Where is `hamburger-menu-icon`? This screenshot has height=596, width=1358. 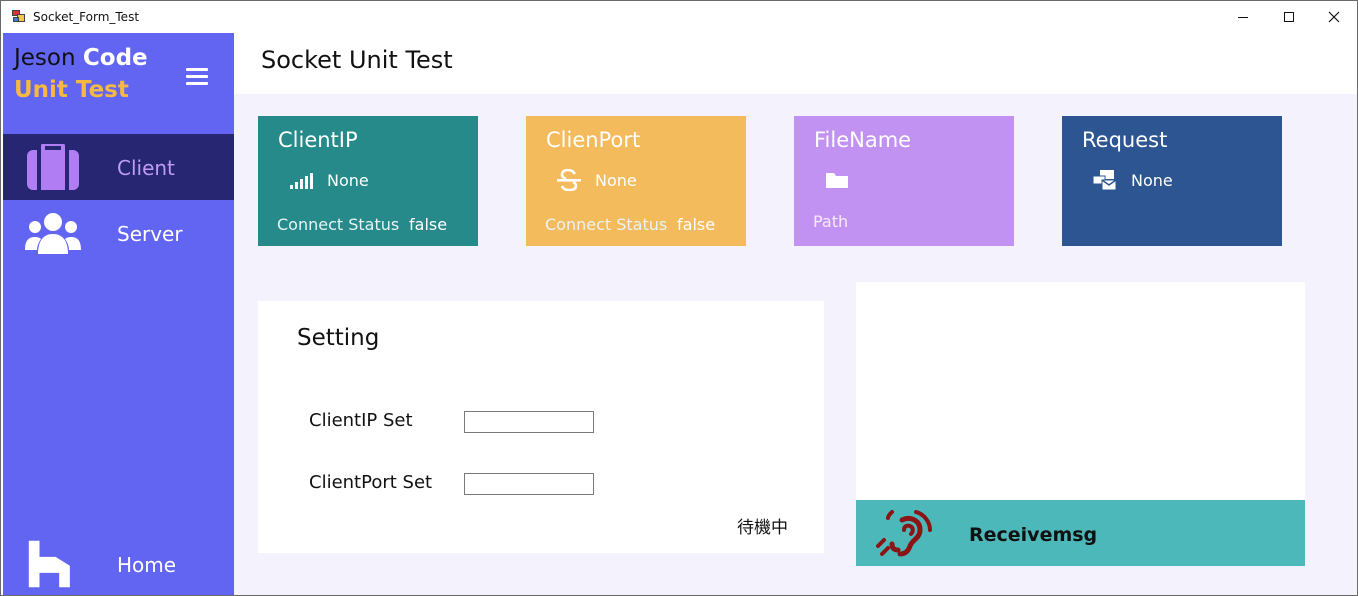
hamburger-menu-icon is located at coordinates (197, 77).